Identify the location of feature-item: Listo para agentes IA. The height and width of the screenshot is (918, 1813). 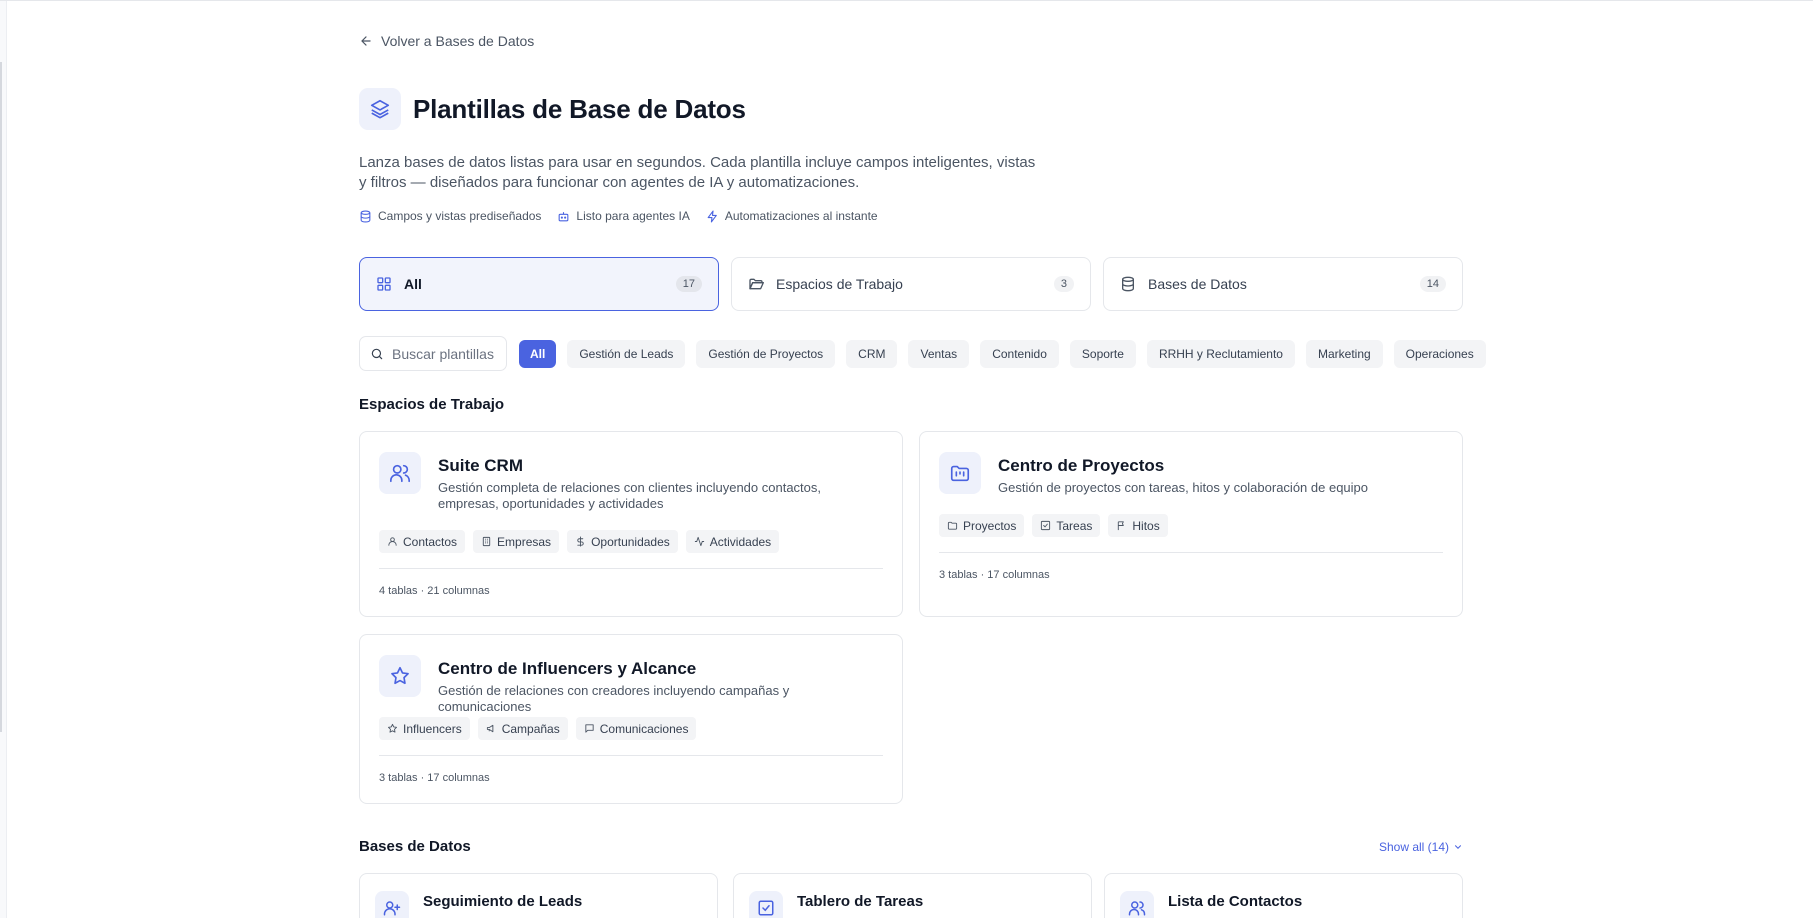
(623, 216).